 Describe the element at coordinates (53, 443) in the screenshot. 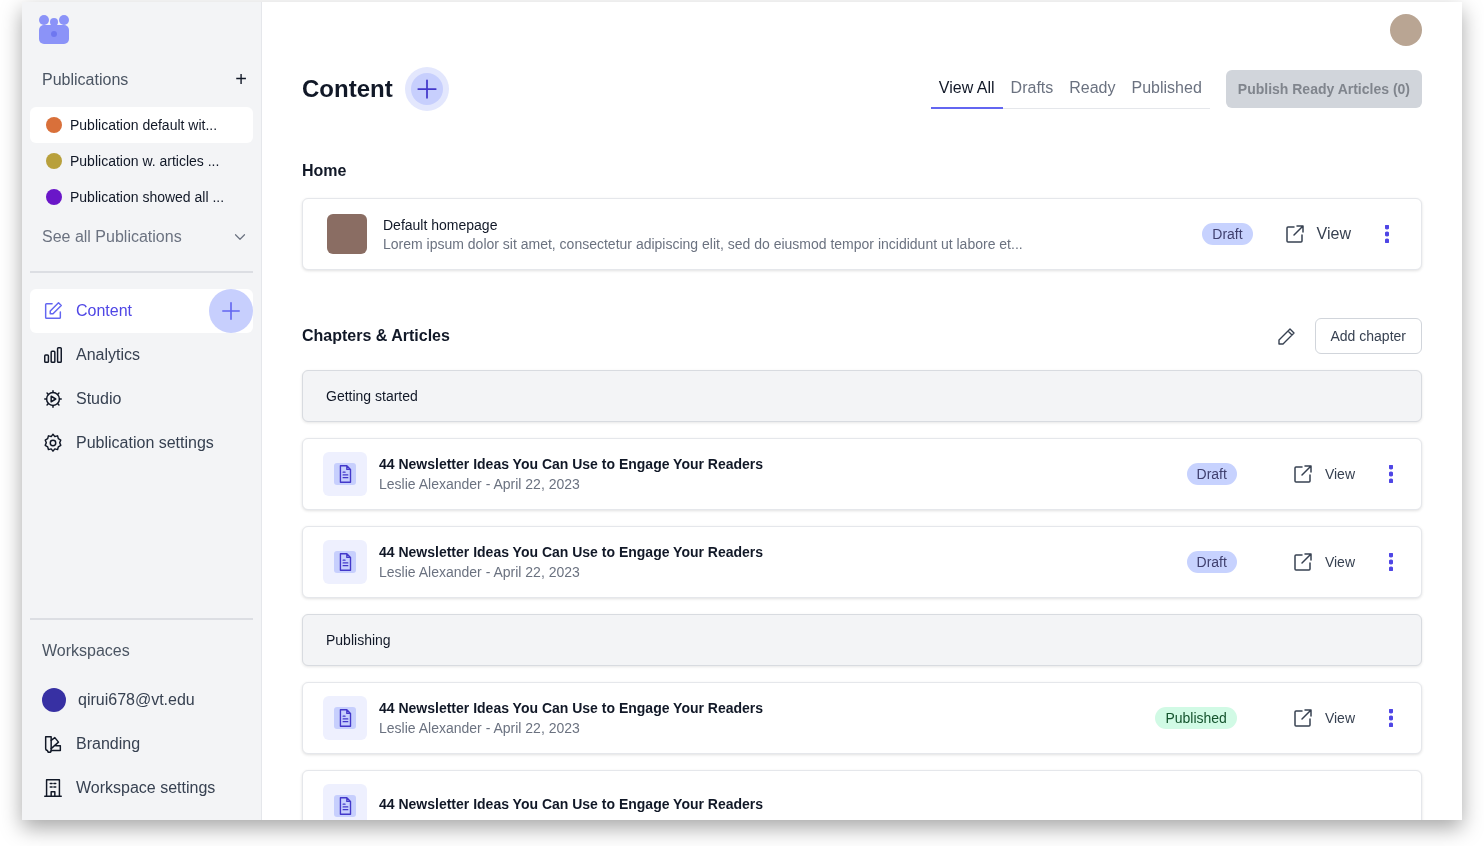

I see `settings-icon` at that location.